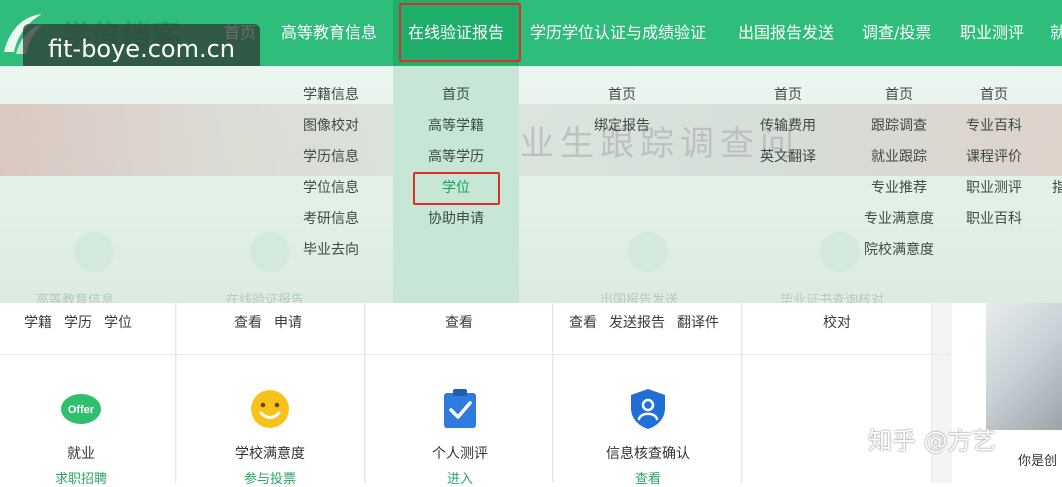  Describe the element at coordinates (1038, 461) in the screenshot. I see `side-ad-caption: 你是创` at that location.